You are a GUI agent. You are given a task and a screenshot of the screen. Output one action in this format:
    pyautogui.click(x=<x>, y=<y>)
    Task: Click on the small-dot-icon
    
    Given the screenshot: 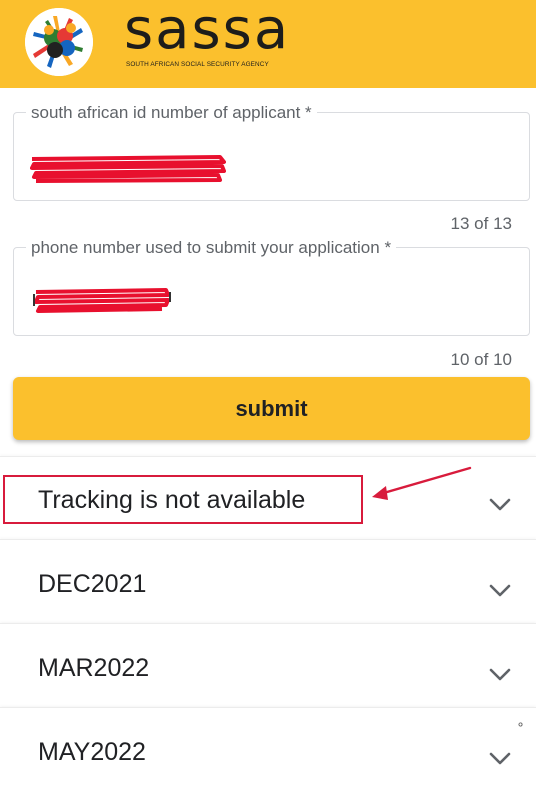 What is the action you would take?
    pyautogui.click(x=520, y=724)
    